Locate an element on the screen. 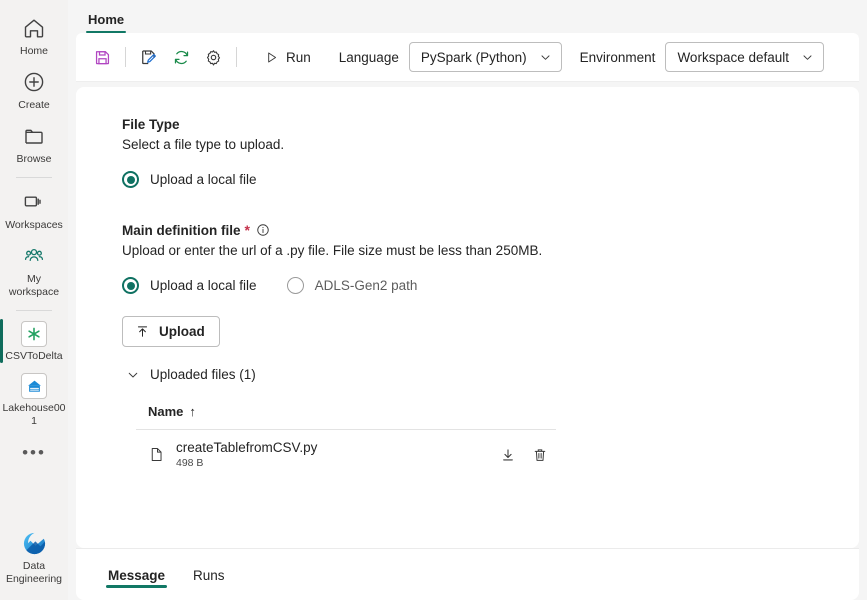 The image size is (867, 600). sidebar-item-label: Workspaces is located at coordinates (34, 225).